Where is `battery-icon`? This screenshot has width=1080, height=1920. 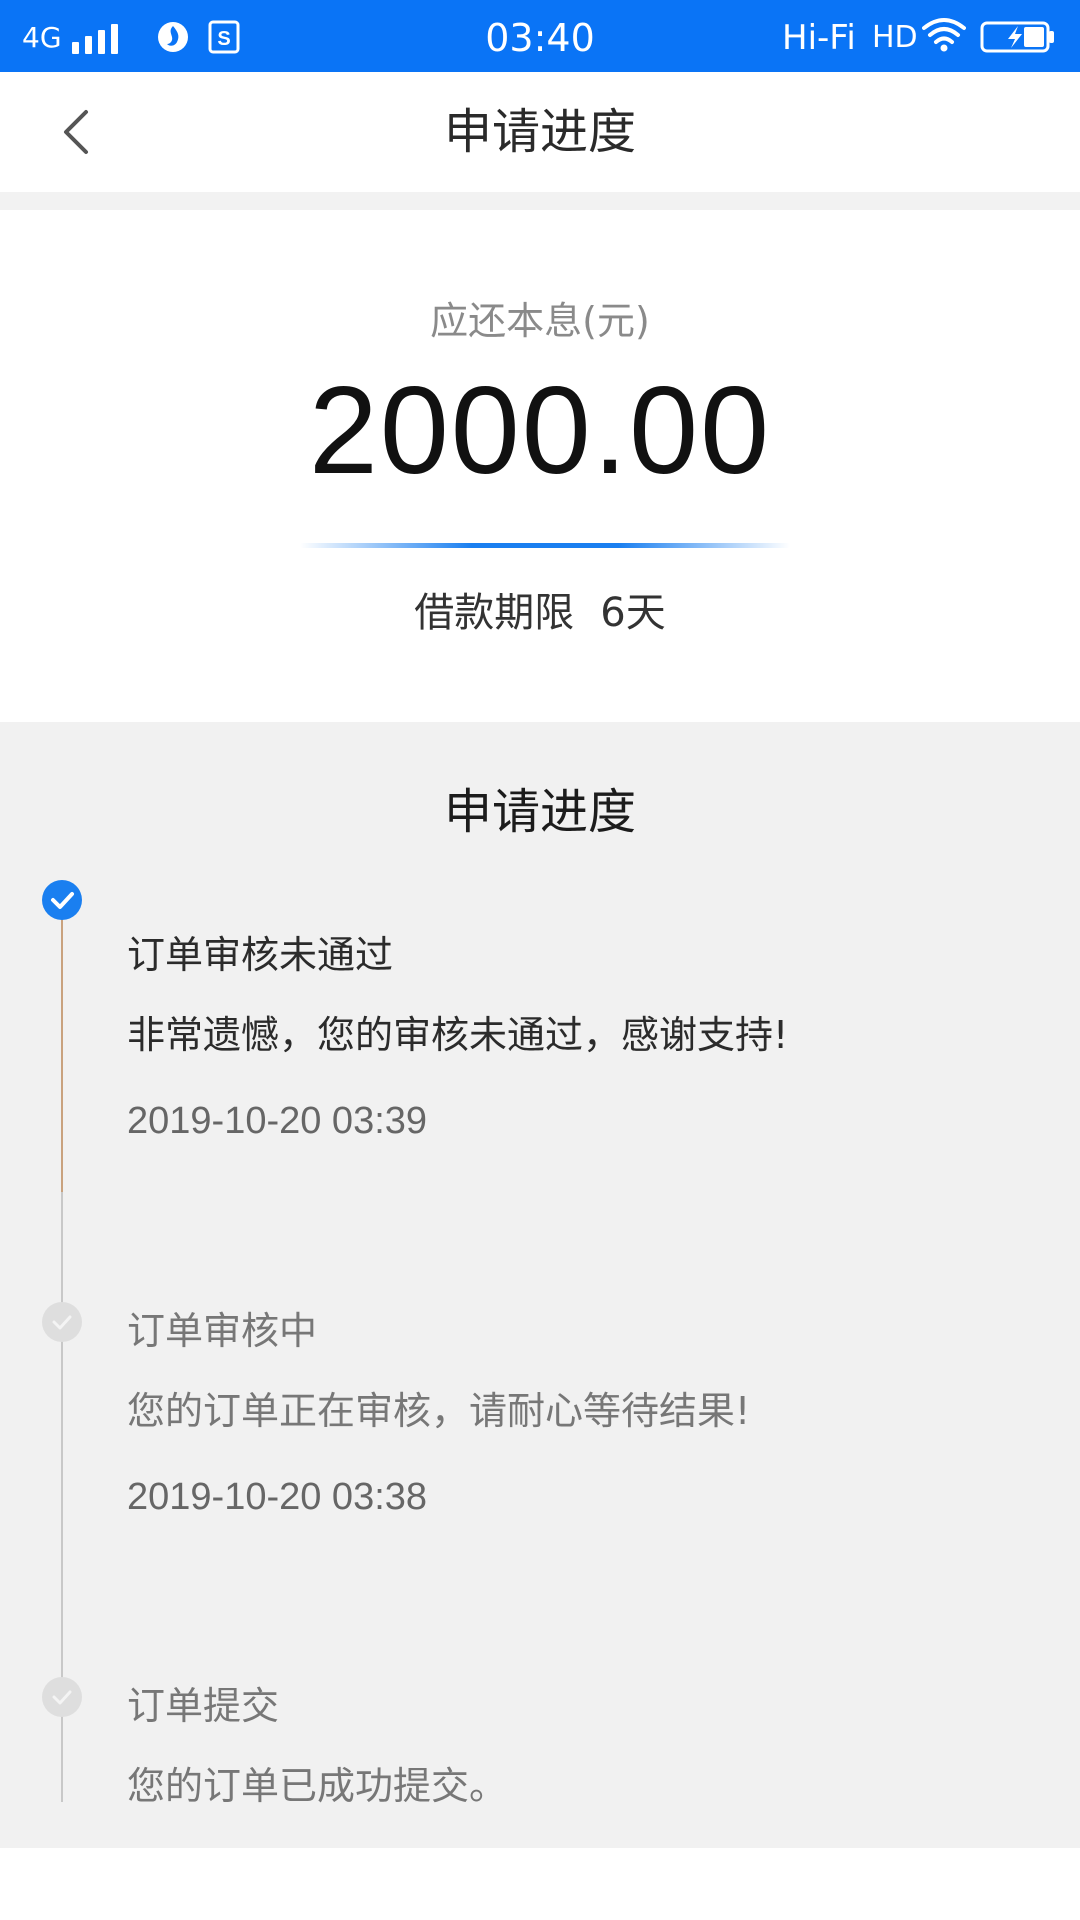
battery-icon is located at coordinates (1017, 37).